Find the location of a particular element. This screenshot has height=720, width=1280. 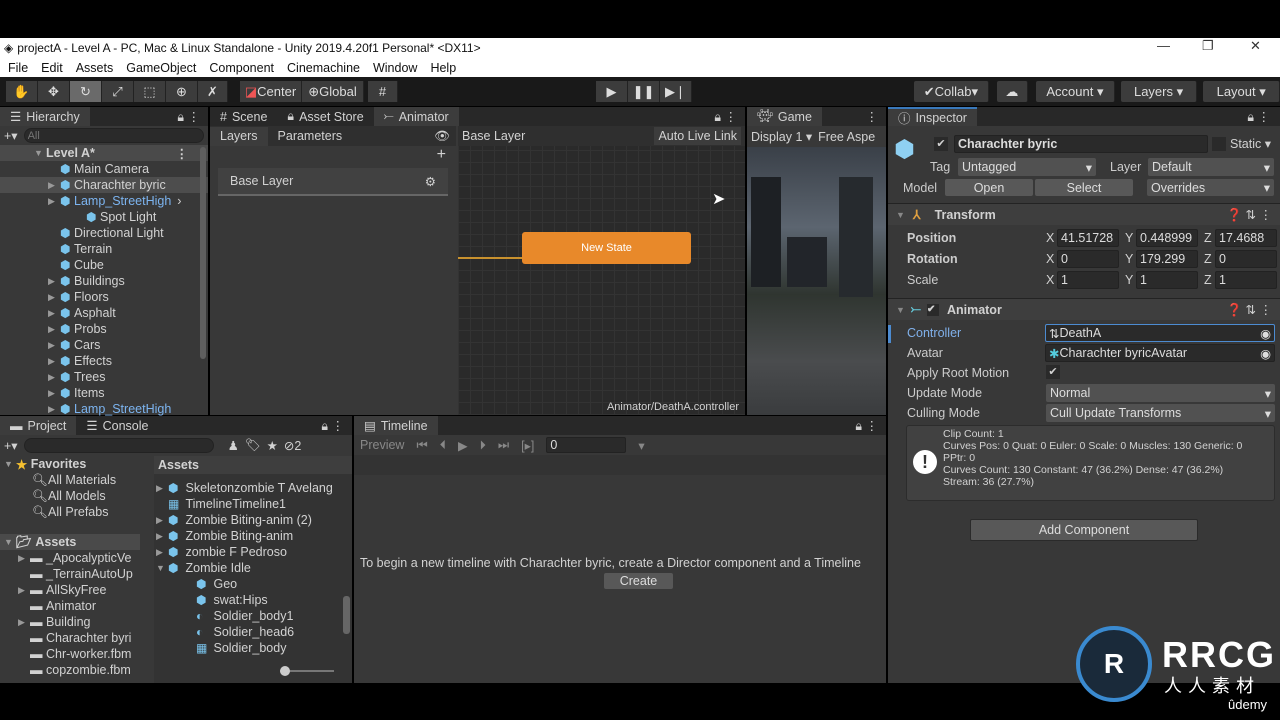

maximize-button: ❐ is located at coordinates (1208, 46).